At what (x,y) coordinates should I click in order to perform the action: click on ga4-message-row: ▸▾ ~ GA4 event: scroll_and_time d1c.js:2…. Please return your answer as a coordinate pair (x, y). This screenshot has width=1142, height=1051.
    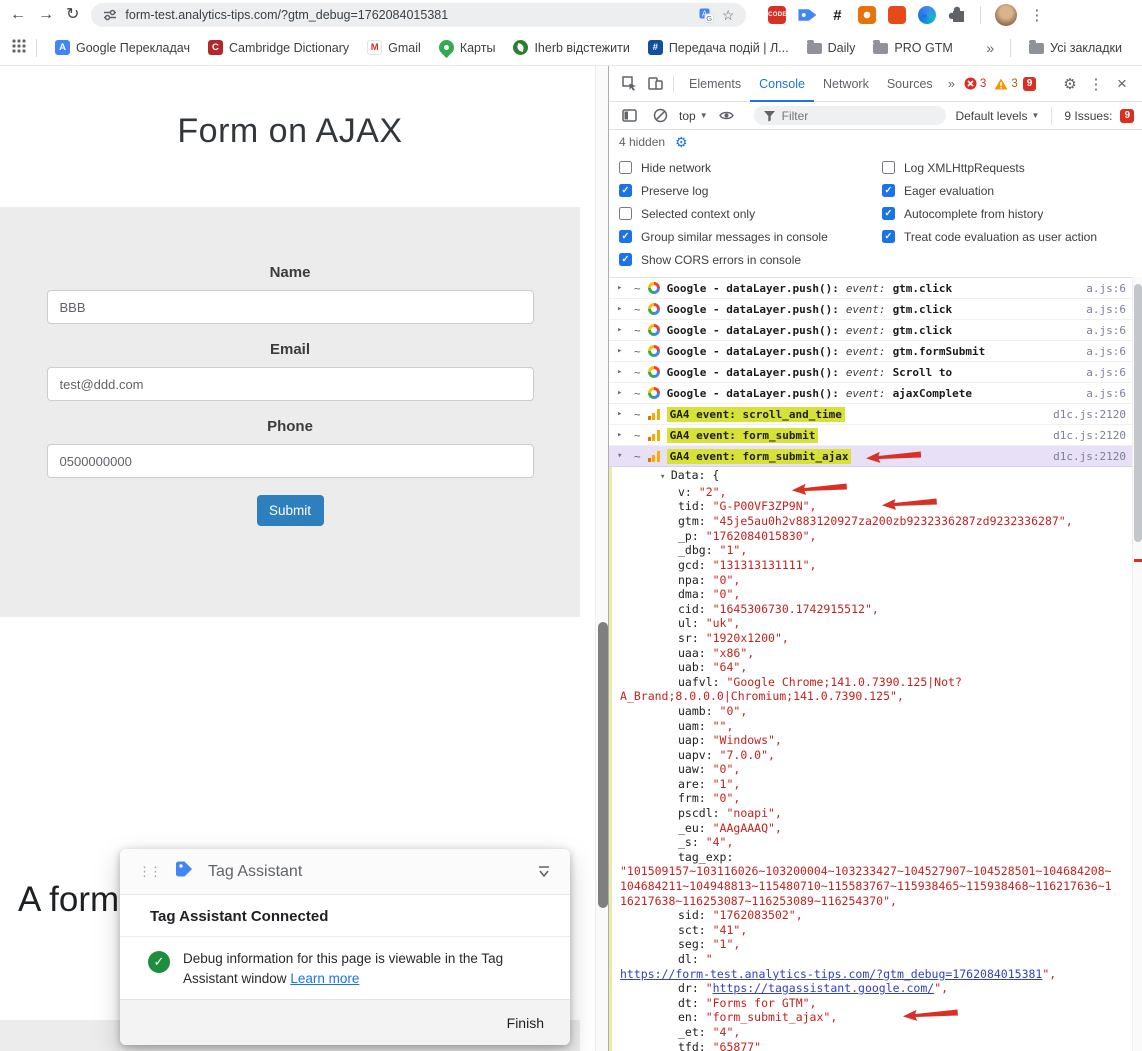
    Looking at the image, I should click on (875, 414).